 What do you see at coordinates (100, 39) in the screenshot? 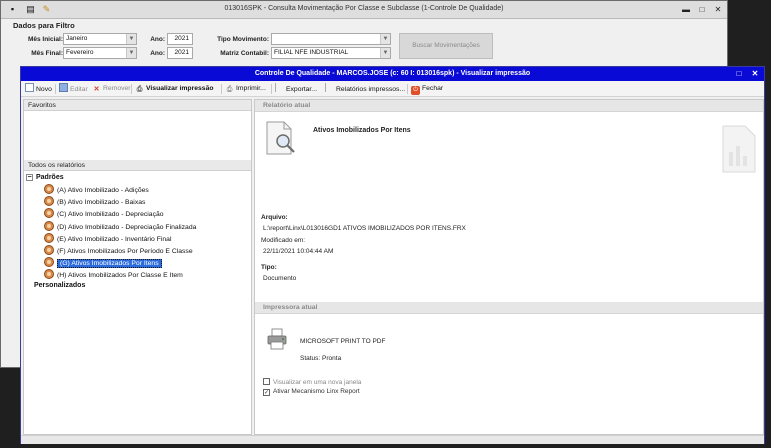
I see `mes-inicial-select: Janeiro ▼` at bounding box center [100, 39].